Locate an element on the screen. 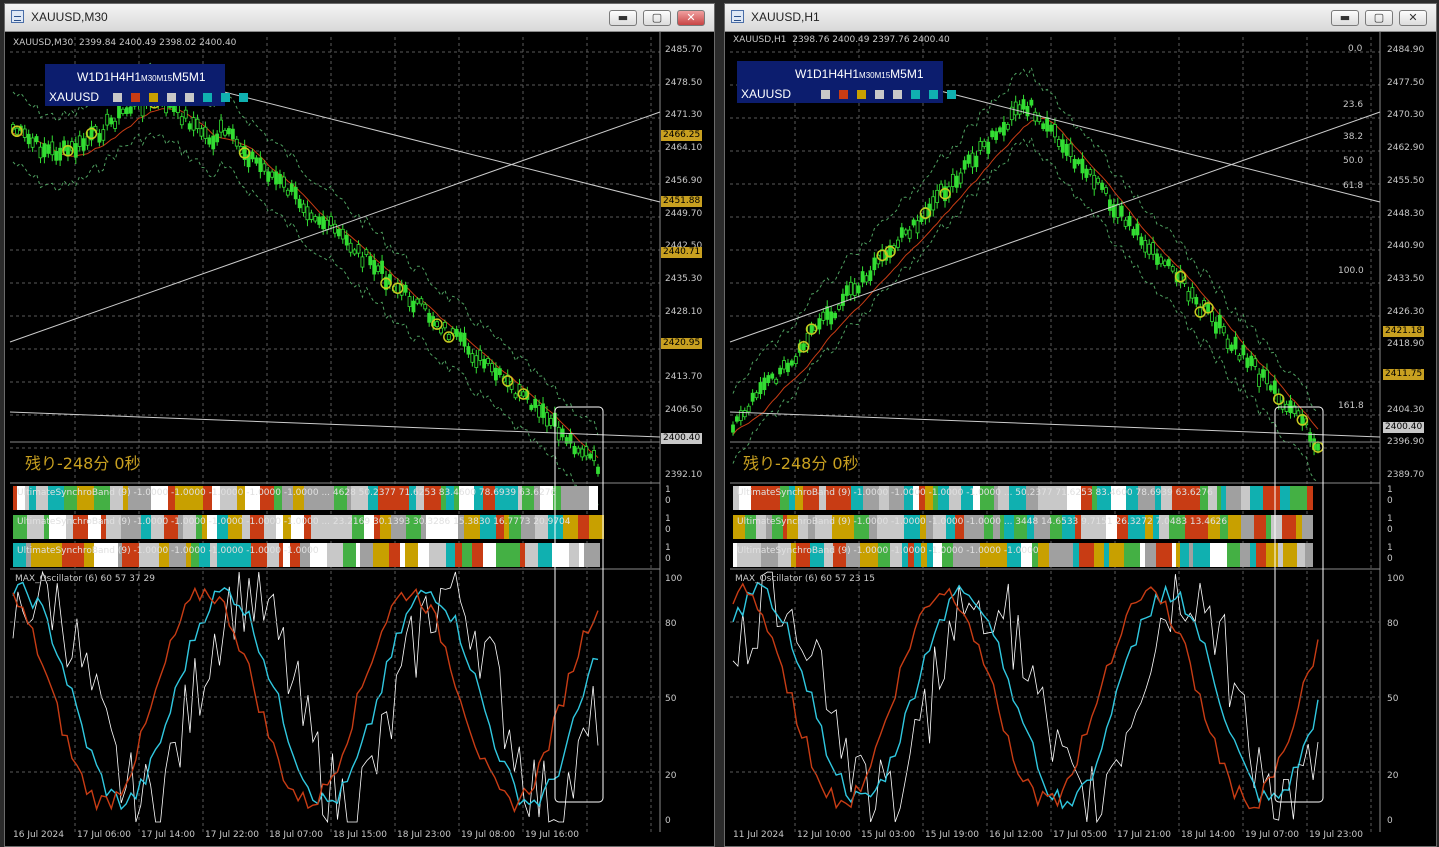 The image size is (1439, 847). window-title: XAUUSD,H1 is located at coordinates (785, 17).